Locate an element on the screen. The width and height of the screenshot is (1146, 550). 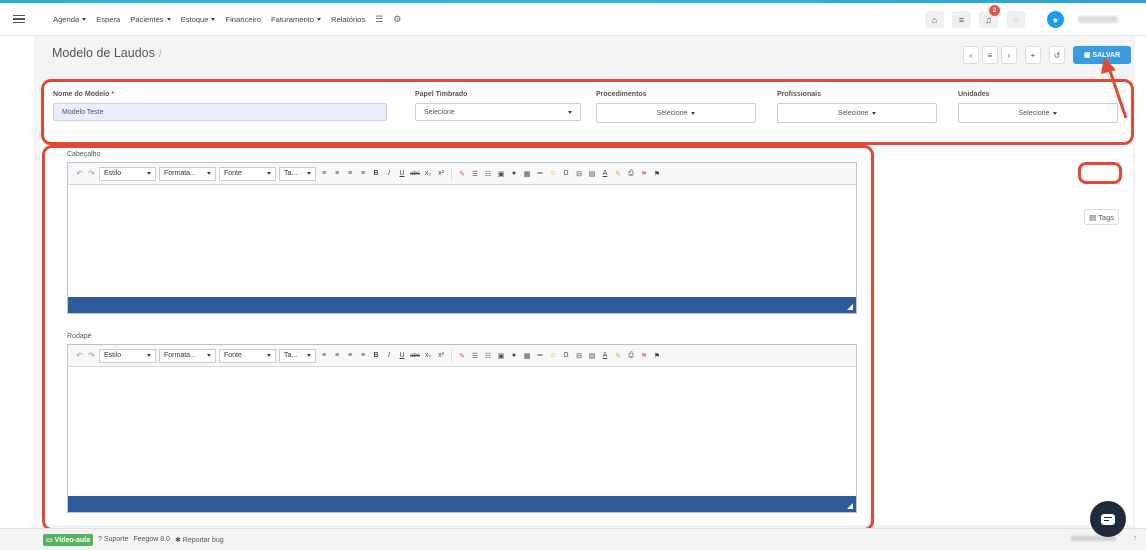
page-title: Modelo de Laudos is located at coordinates (103, 53).